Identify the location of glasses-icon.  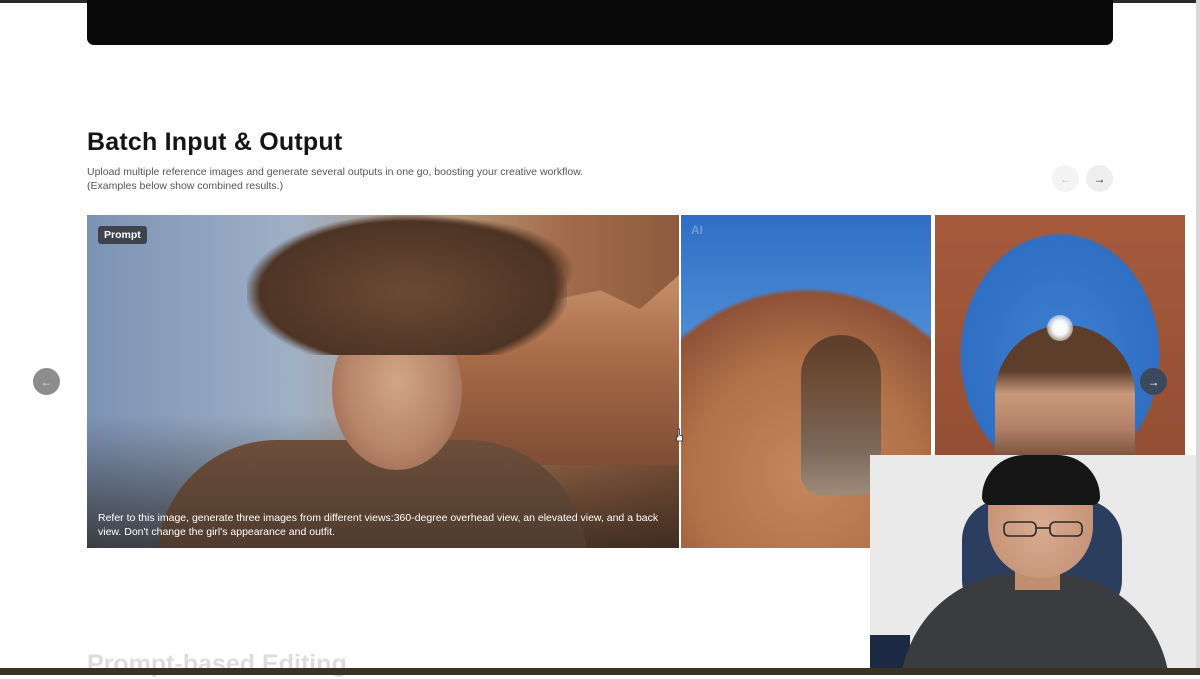
(1043, 529).